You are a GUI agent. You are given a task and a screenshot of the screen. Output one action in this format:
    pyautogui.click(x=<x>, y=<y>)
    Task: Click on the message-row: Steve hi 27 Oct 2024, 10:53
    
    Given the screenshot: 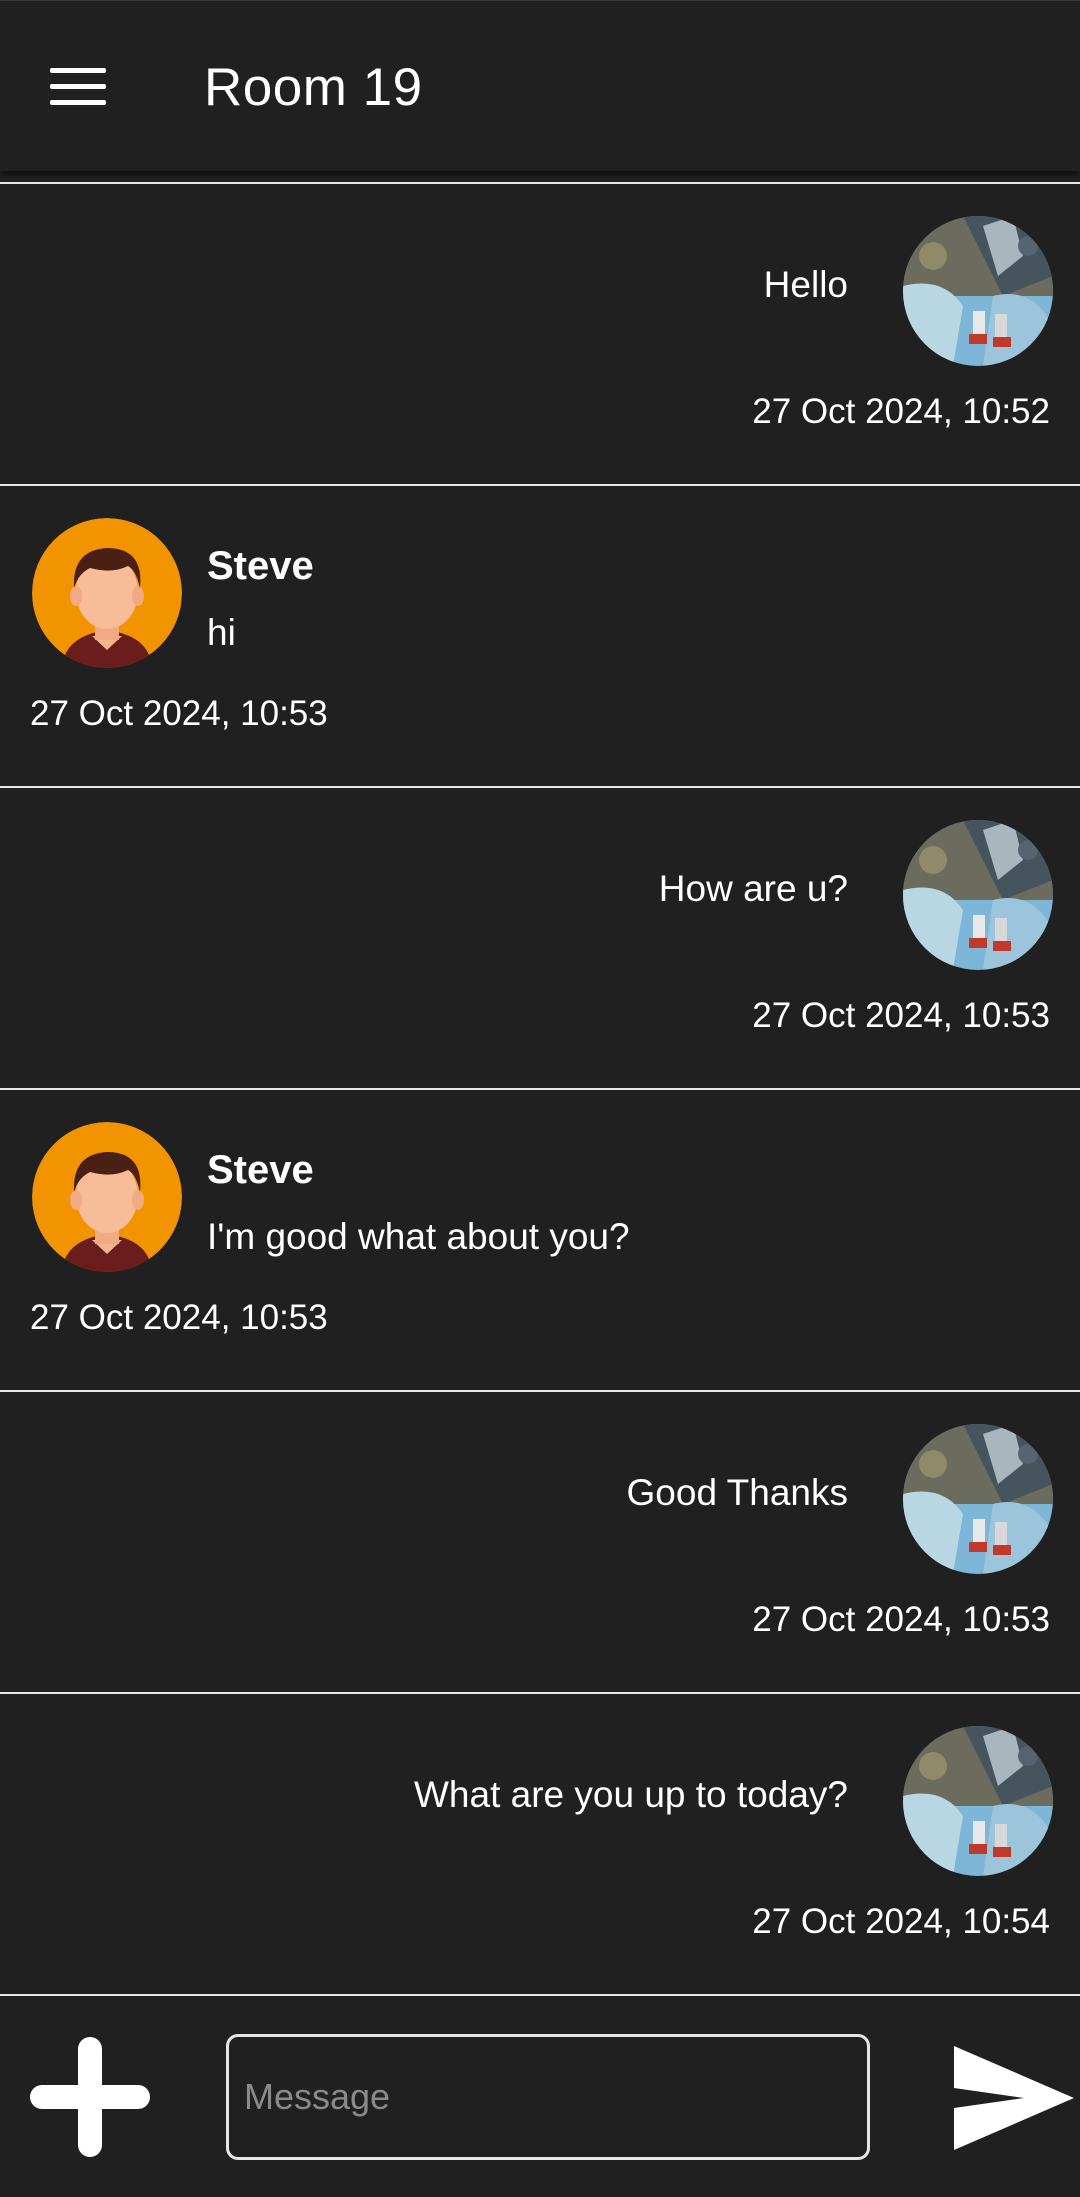 What is the action you would take?
    pyautogui.click(x=540, y=635)
    